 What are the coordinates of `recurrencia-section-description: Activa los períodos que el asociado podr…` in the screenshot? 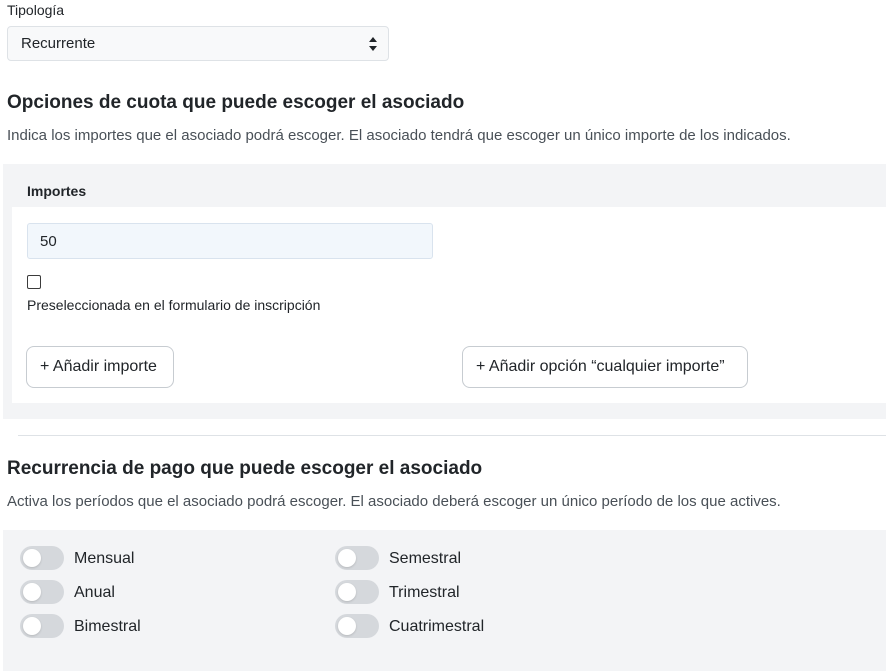 It's located at (394, 501).